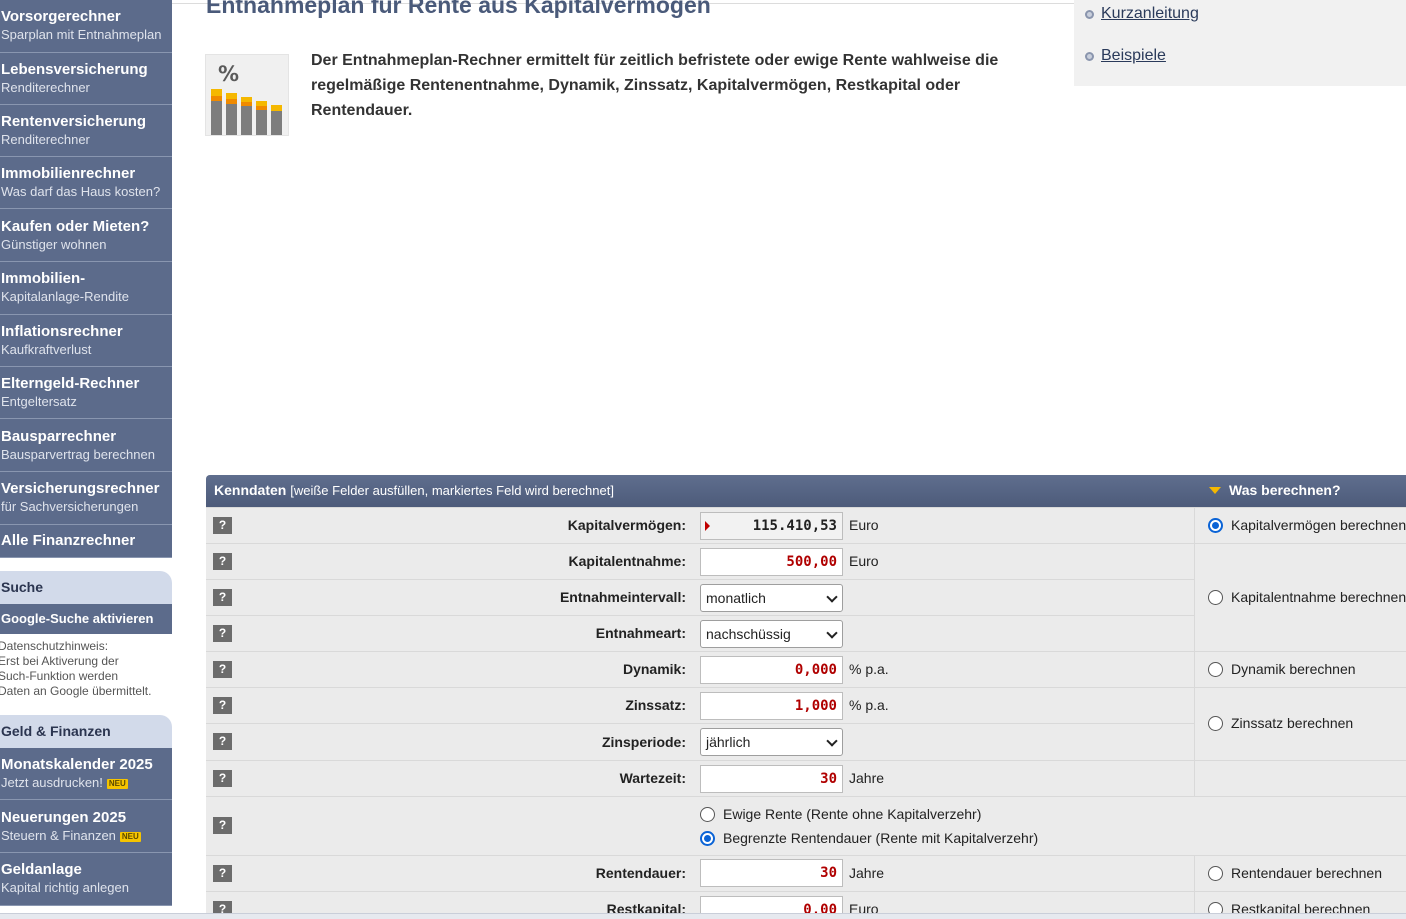 This screenshot has height=919, width=1406. Describe the element at coordinates (771, 779) in the screenshot. I see `wartezeit-input: 30` at that location.